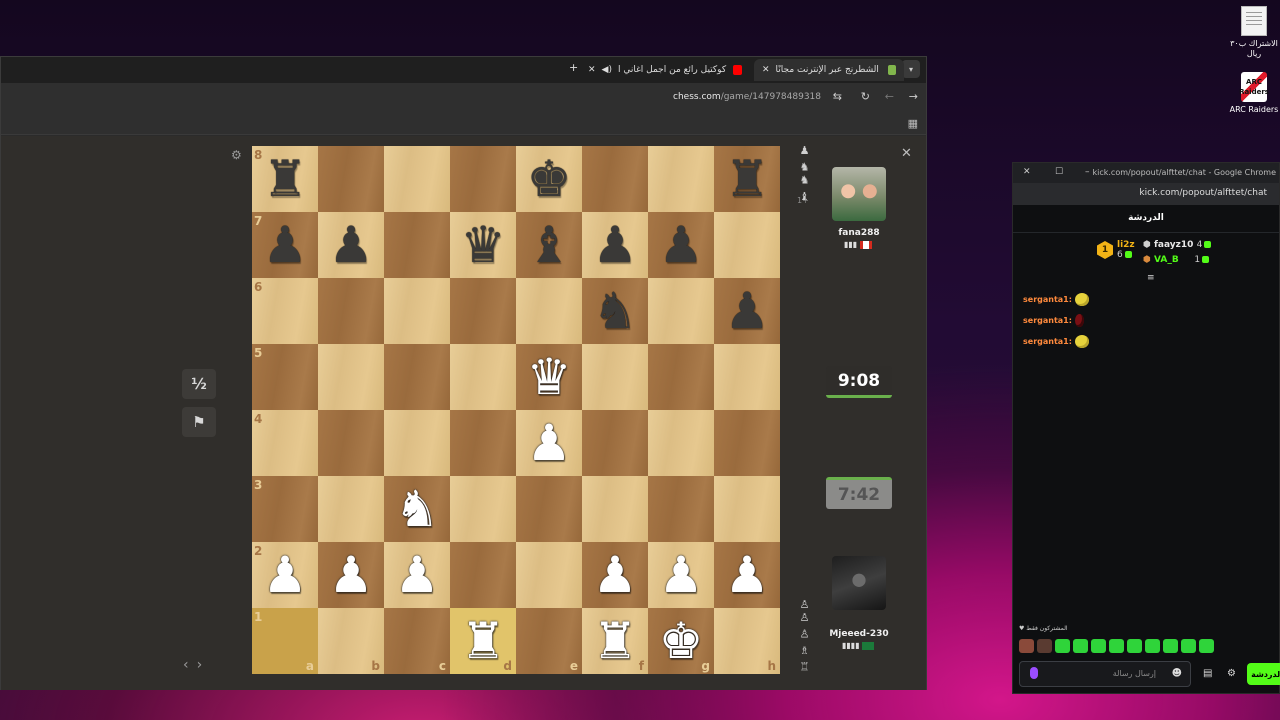  I want to click on square-d2, so click(483, 575).